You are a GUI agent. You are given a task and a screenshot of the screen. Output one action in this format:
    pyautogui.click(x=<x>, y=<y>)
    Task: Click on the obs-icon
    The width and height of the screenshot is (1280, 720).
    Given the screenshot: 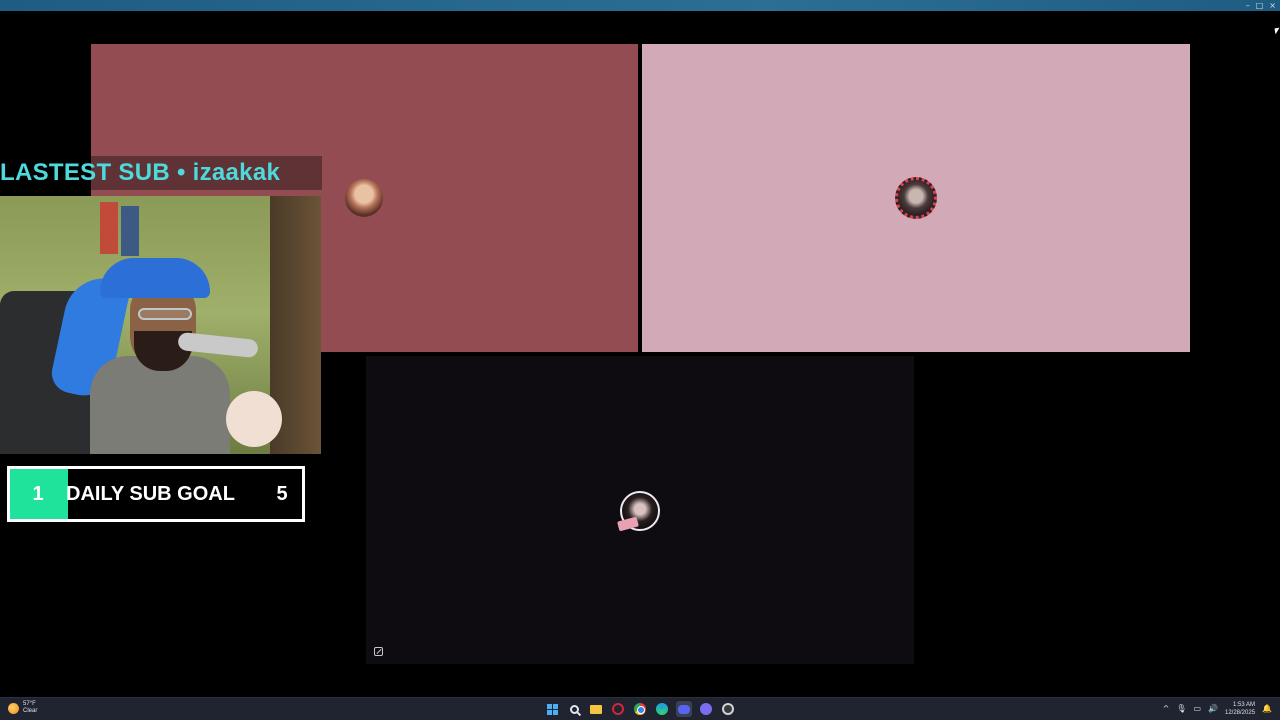 What is the action you would take?
    pyautogui.click(x=728, y=709)
    